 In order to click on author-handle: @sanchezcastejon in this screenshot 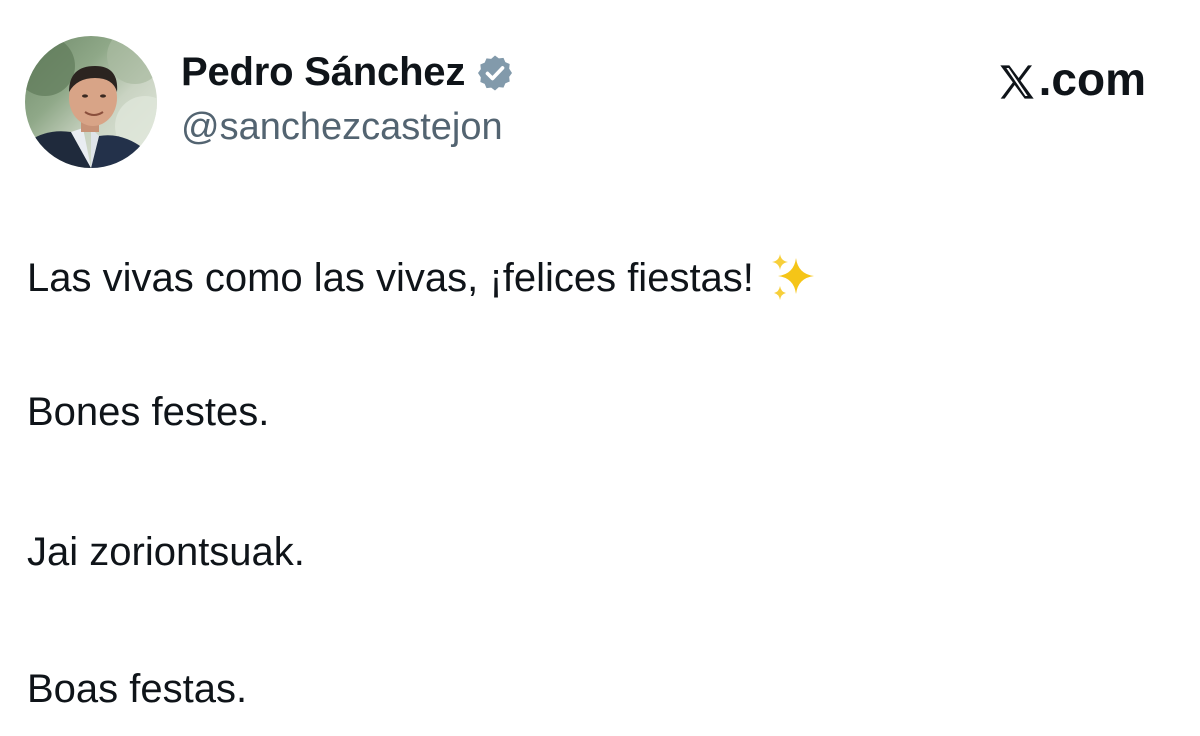, I will do `click(342, 127)`.